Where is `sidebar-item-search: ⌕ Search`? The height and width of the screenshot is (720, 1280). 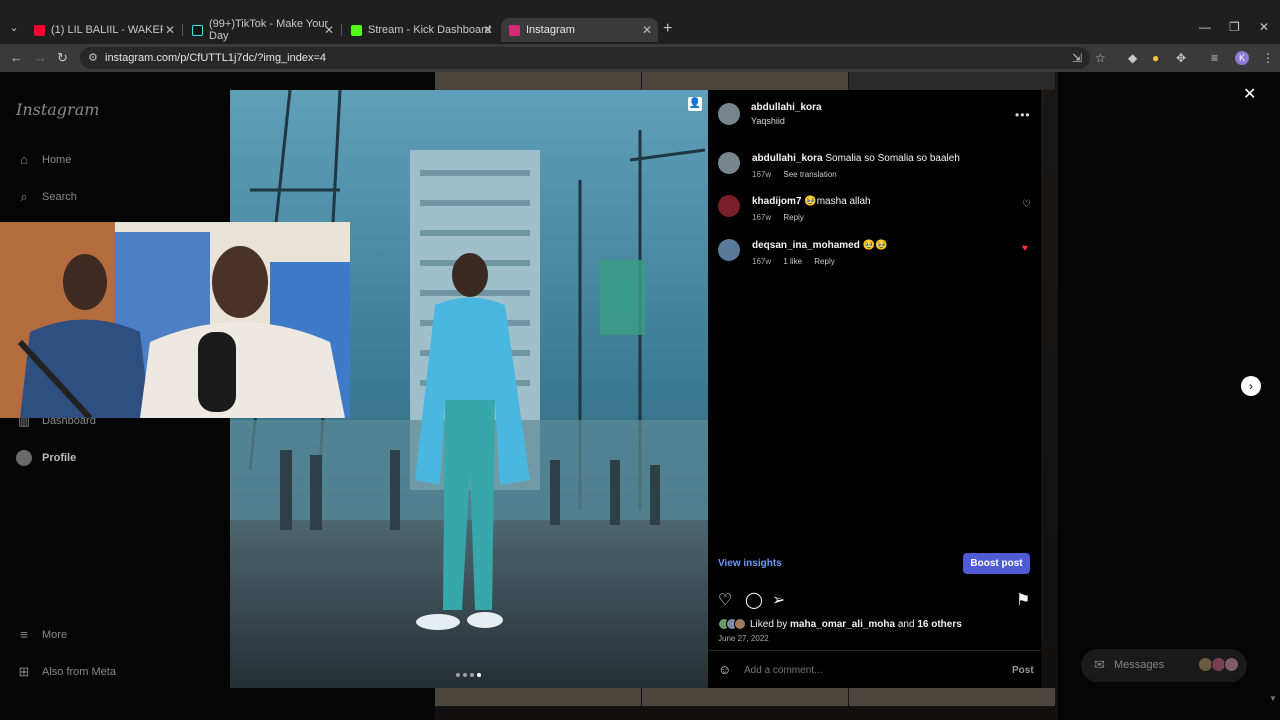 sidebar-item-search: ⌕ Search is located at coordinates (46, 197).